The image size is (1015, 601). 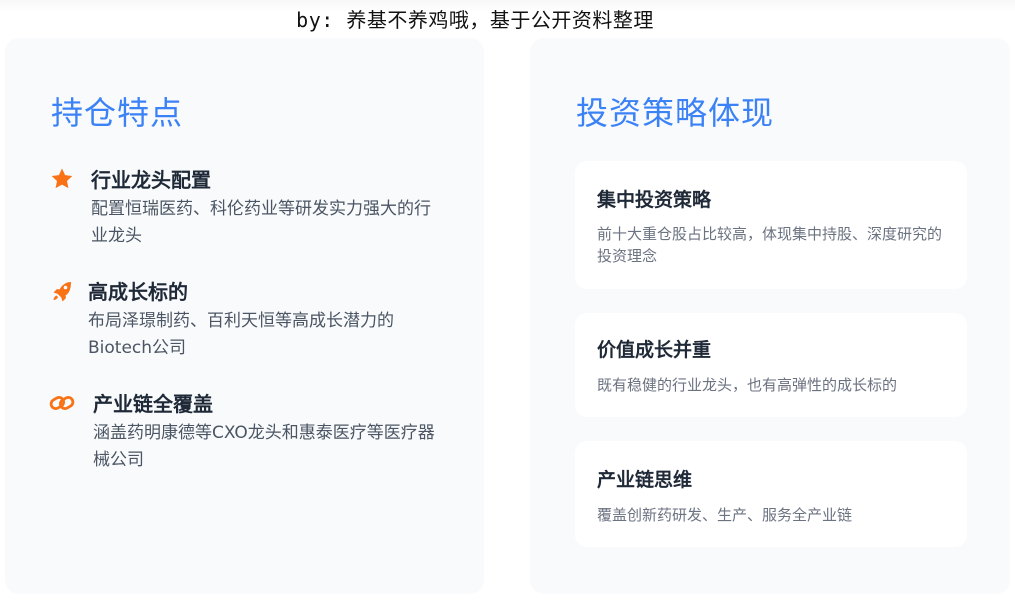 I want to click on card-desc: 既有稳健的行业龙头，也有高弹性的成长标的, so click(x=747, y=385).